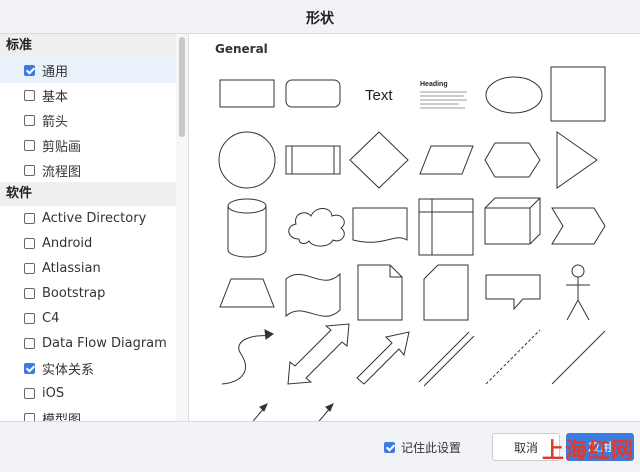 The image size is (640, 472). What do you see at coordinates (29, 95) in the screenshot?
I see `checkbox-basic` at bounding box center [29, 95].